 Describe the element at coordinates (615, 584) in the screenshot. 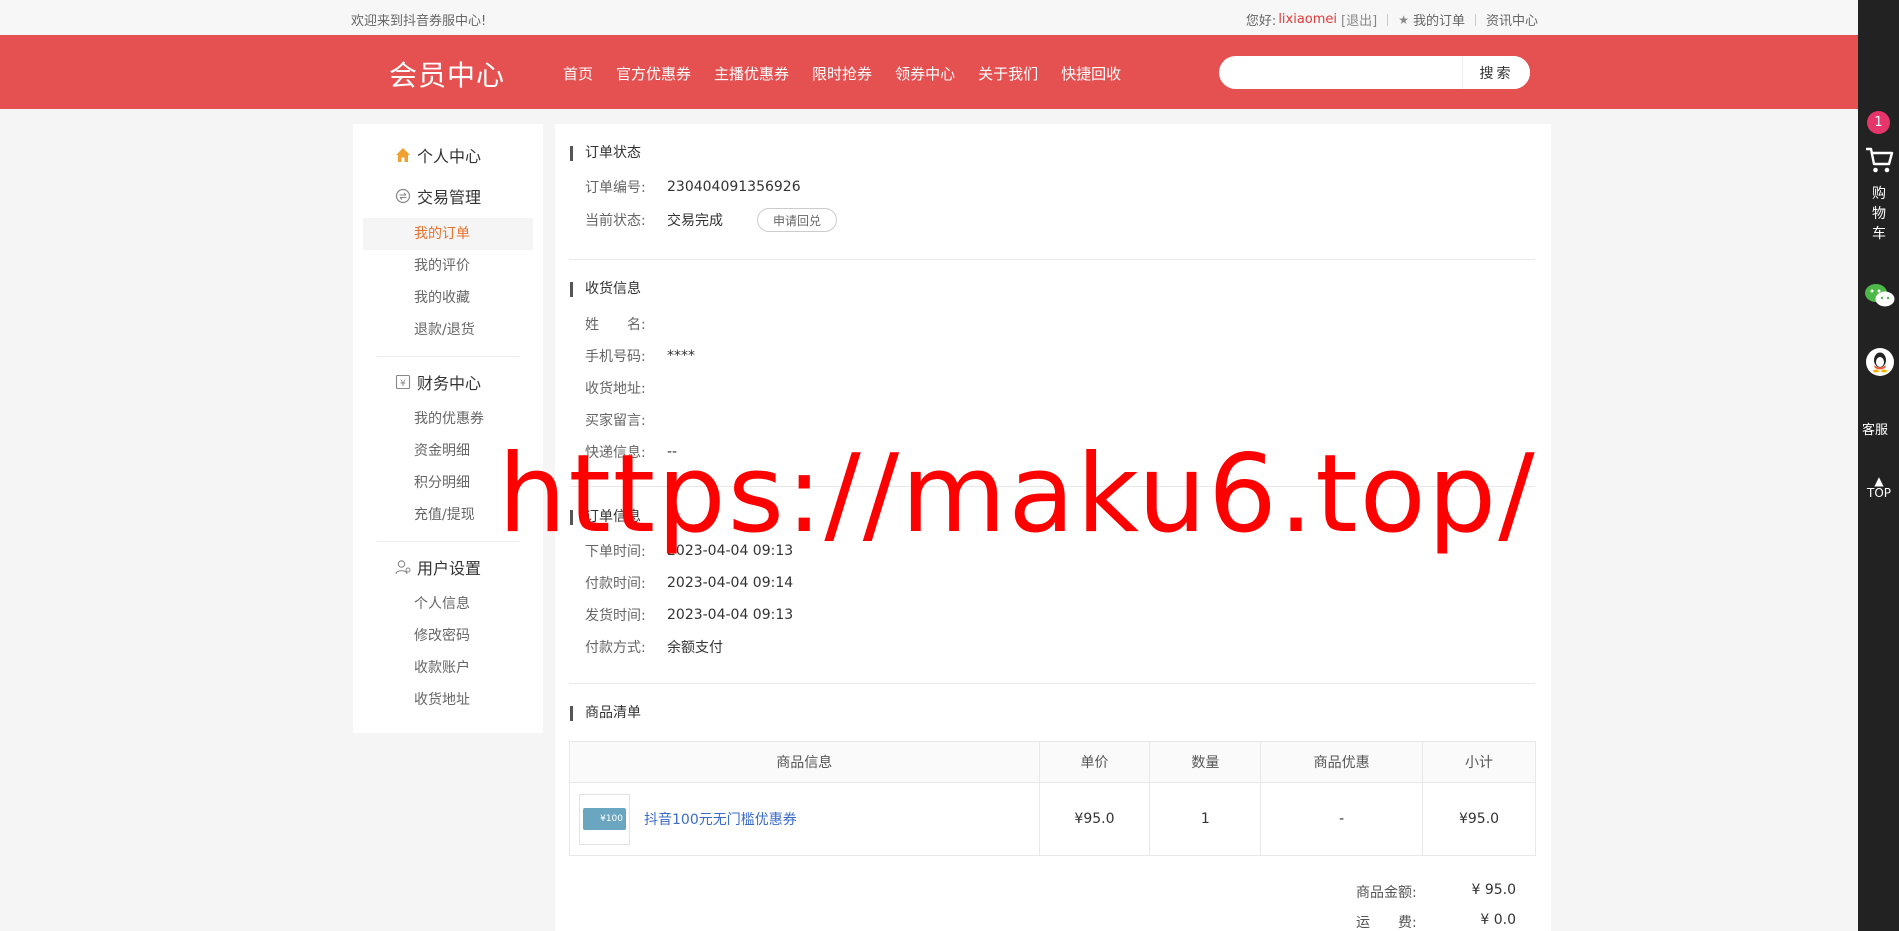

I see `field-label: 付款时间:` at that location.